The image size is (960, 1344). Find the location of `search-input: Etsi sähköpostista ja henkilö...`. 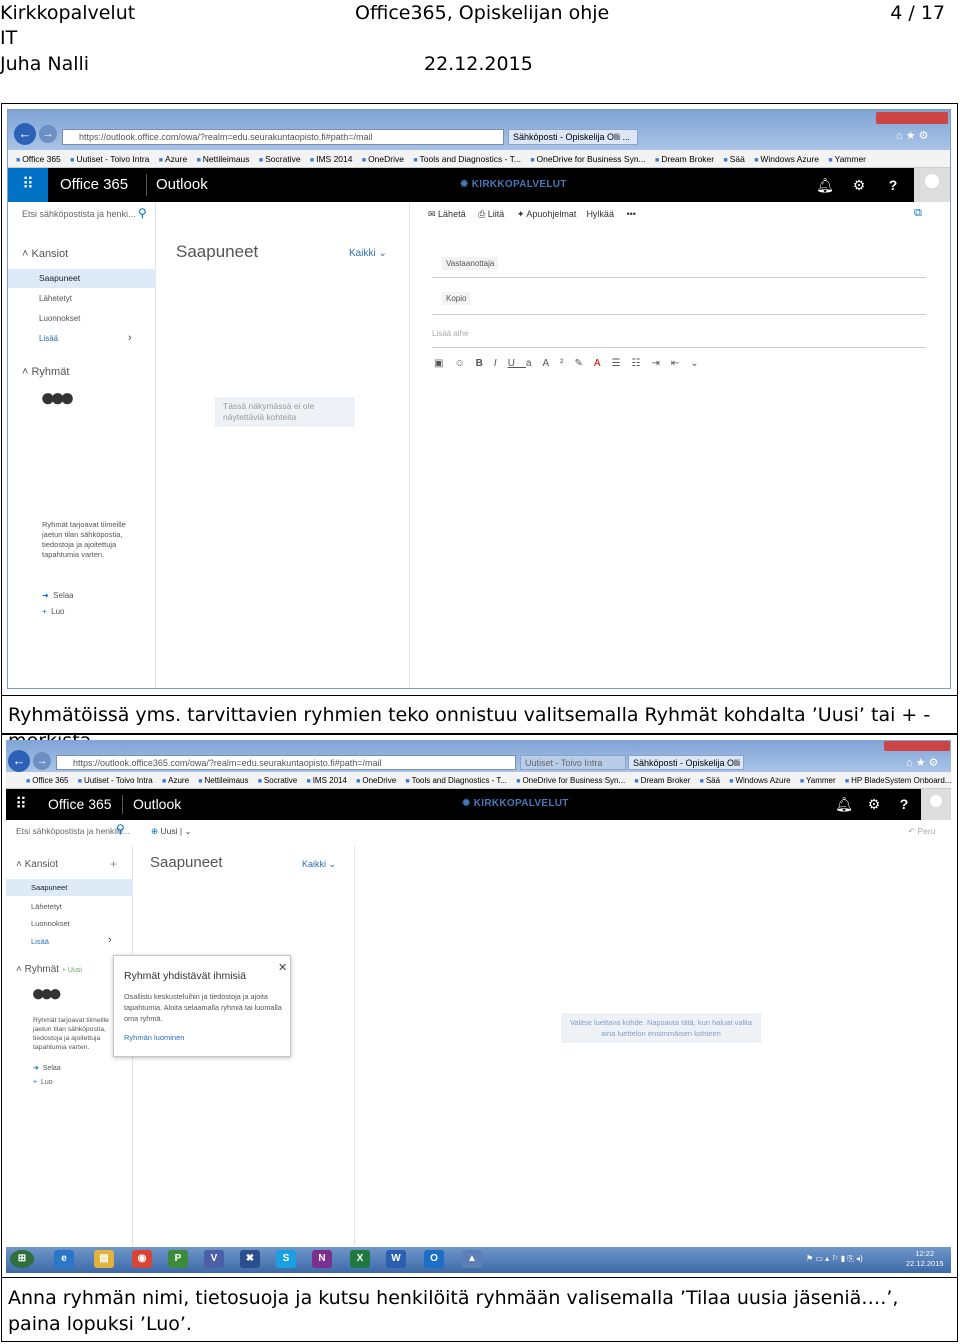

search-input: Etsi sähköpostista ja henkilö... is located at coordinates (73, 831).